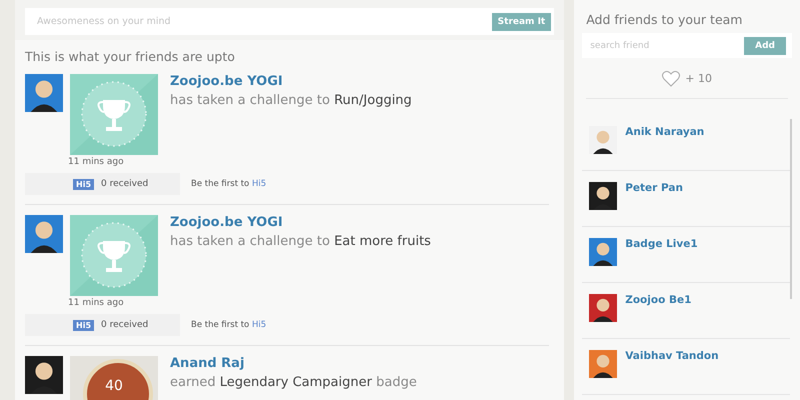 The height and width of the screenshot is (400, 800). I want to click on feed-heading: This is what your friends are upto, so click(130, 56).